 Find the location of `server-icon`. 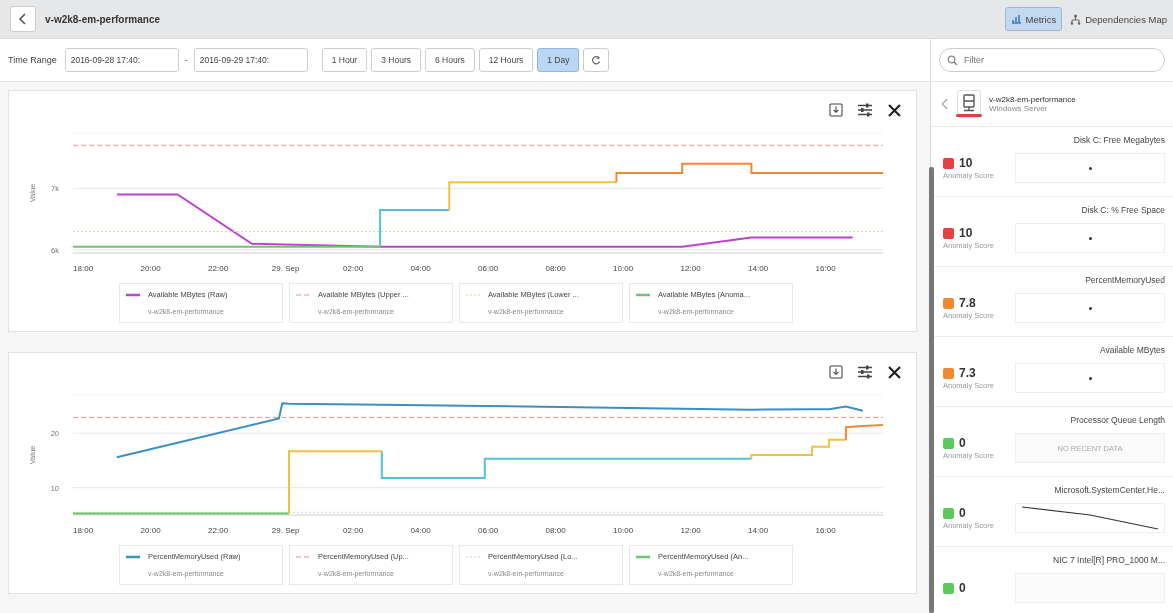

server-icon is located at coordinates (969, 104).